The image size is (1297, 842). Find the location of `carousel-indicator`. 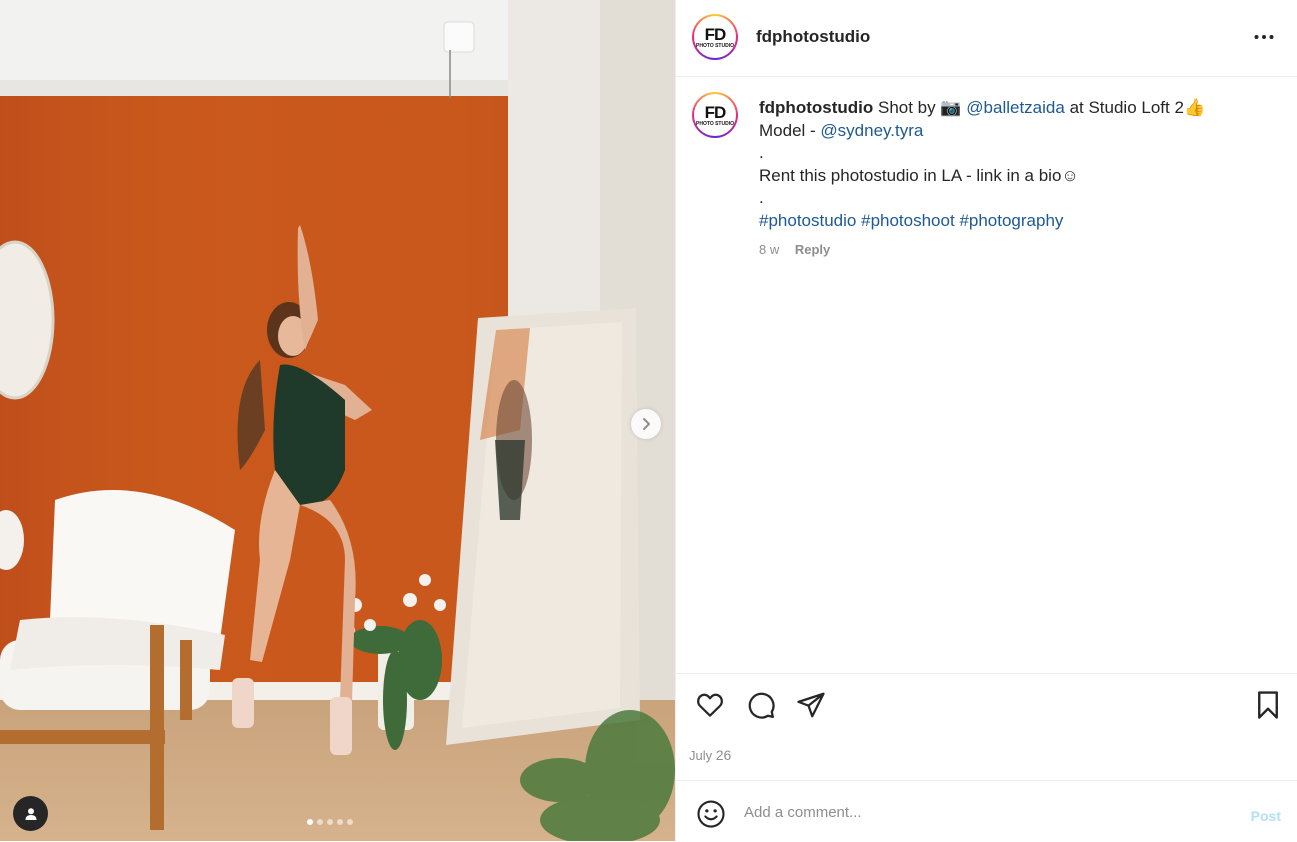

carousel-indicator is located at coordinates (330, 822).